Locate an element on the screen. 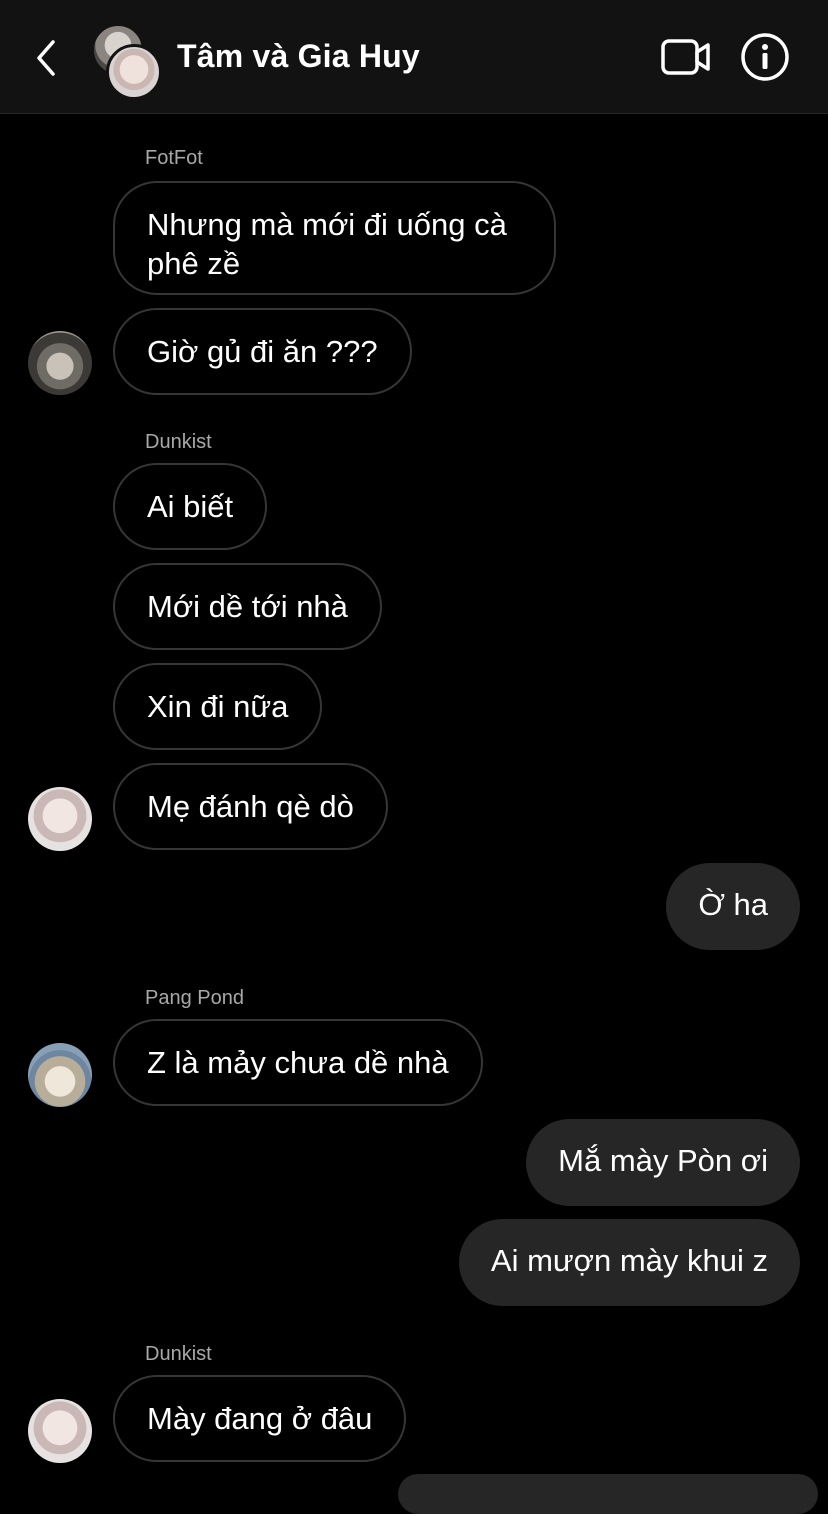 Image resolution: width=828 pixels, height=1514 pixels. message-bubble-received: Mới dề tới nhà is located at coordinates (247, 606).